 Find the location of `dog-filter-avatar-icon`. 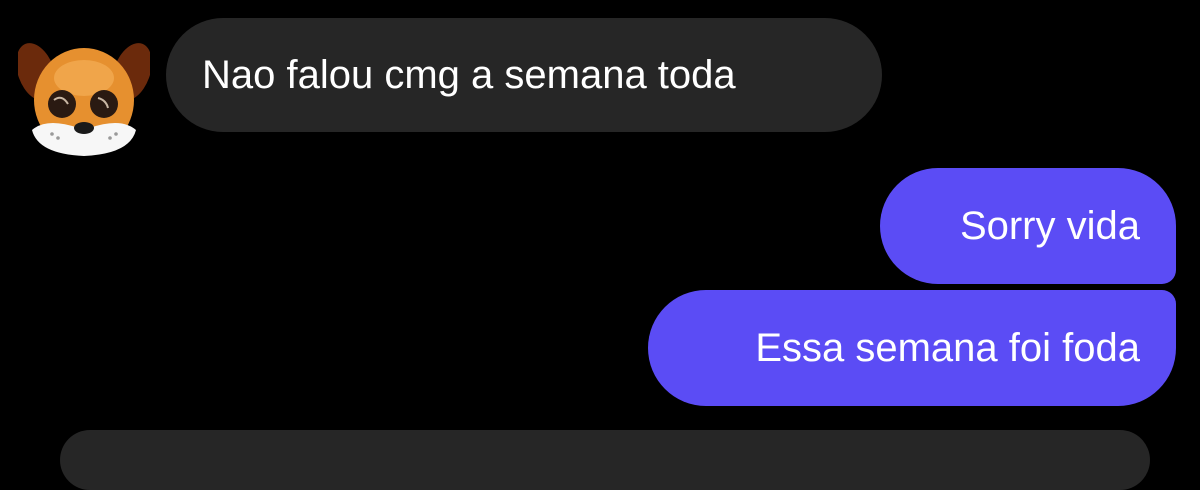

dog-filter-avatar-icon is located at coordinates (84, 99).